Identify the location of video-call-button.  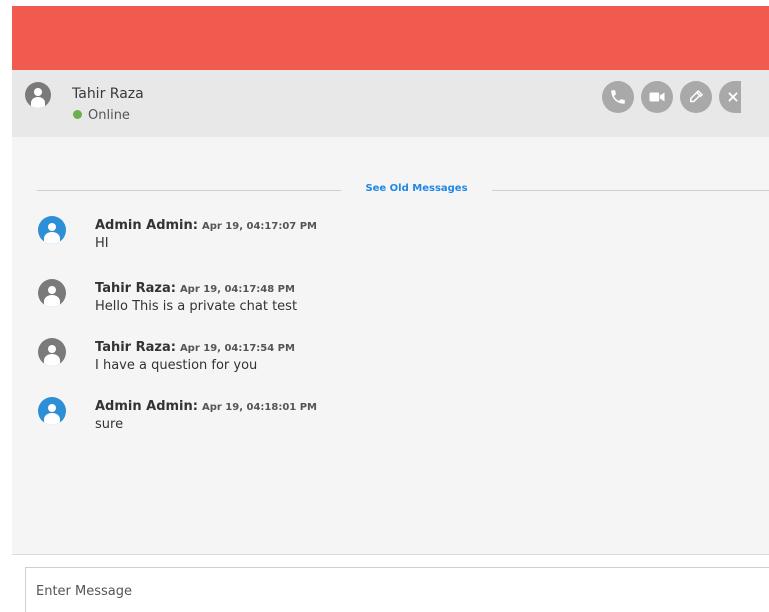
(657, 97).